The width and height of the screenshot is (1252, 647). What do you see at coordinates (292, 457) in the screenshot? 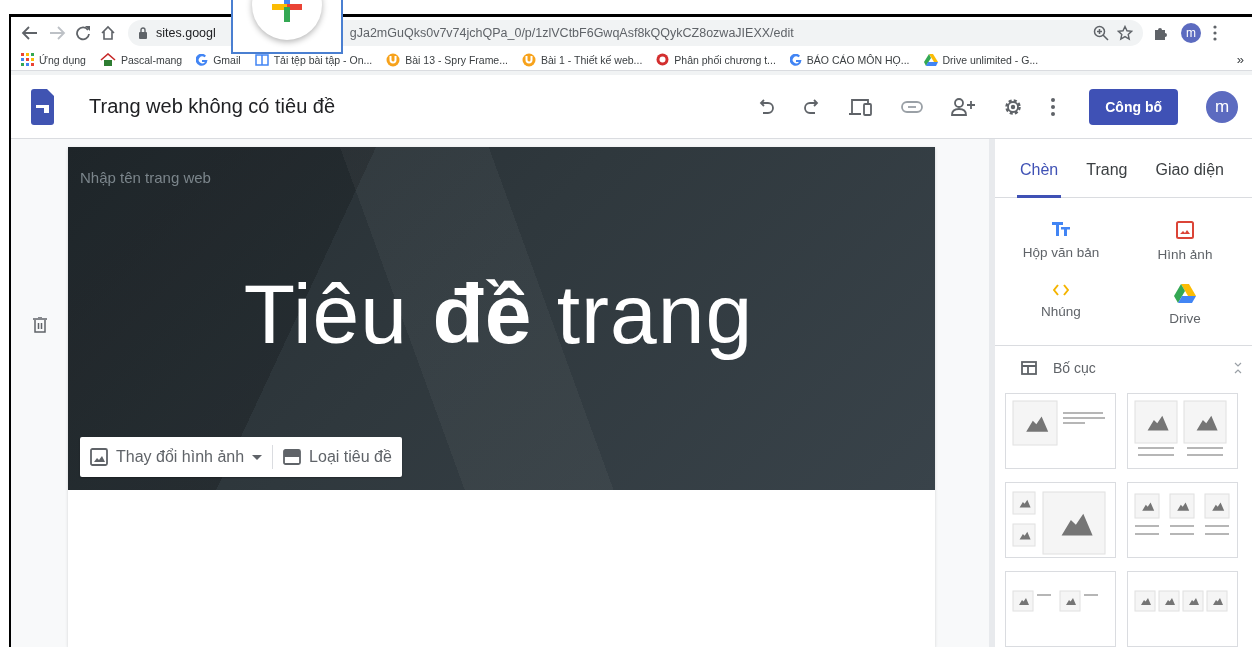
I see `title-bar-icon` at bounding box center [292, 457].